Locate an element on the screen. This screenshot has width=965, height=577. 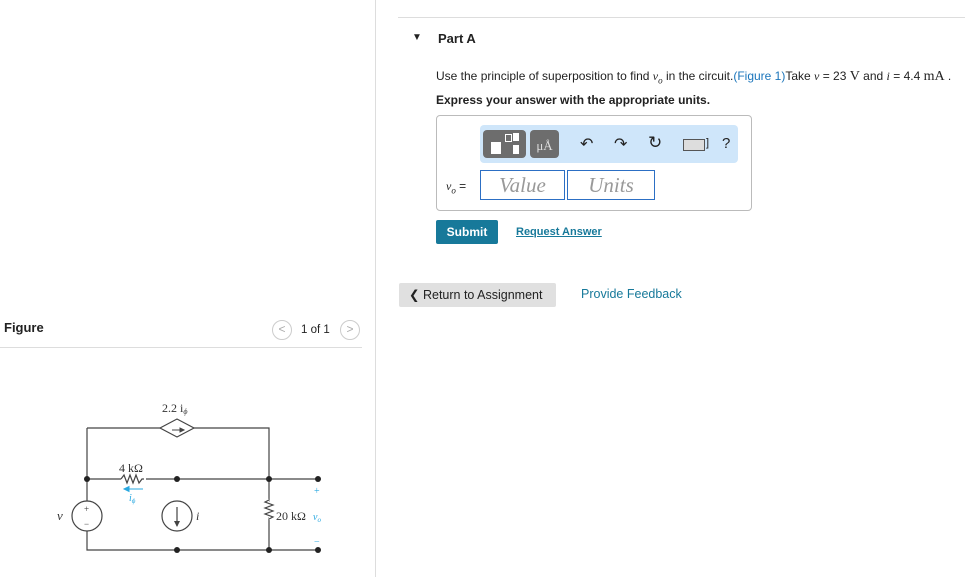
i-phi-arrow is located at coordinates (132, 489).